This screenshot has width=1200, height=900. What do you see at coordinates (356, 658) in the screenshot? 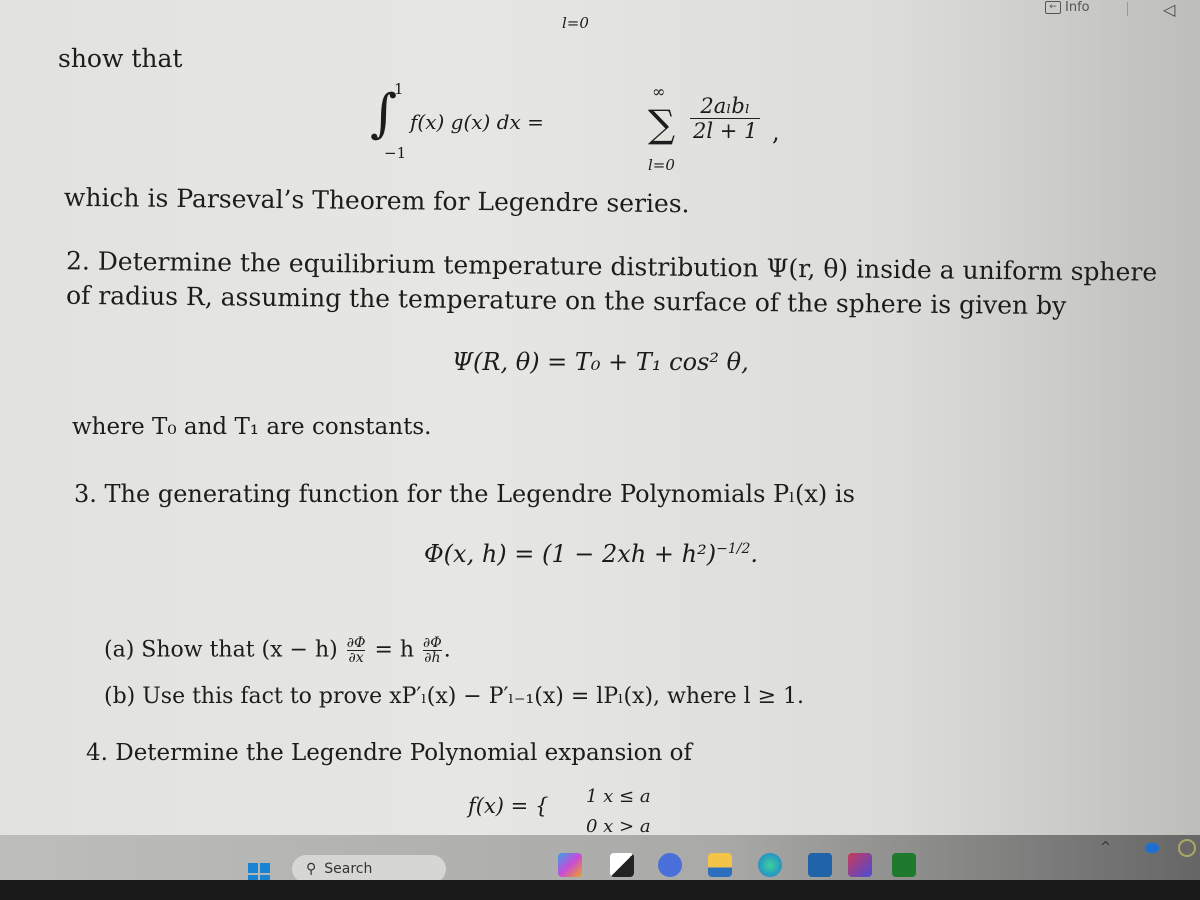
I see `frac-den: ∂x` at bounding box center [356, 658].